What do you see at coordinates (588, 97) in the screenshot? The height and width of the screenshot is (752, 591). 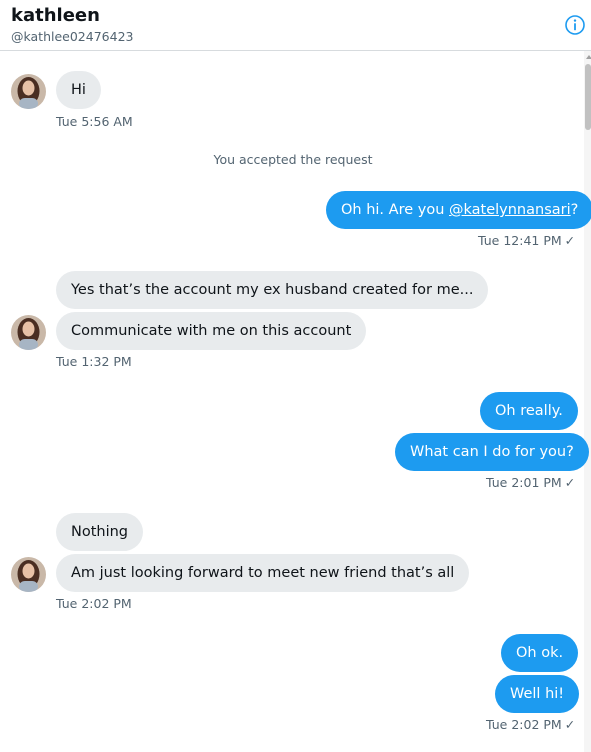 I see `scrollbar-thumb` at bounding box center [588, 97].